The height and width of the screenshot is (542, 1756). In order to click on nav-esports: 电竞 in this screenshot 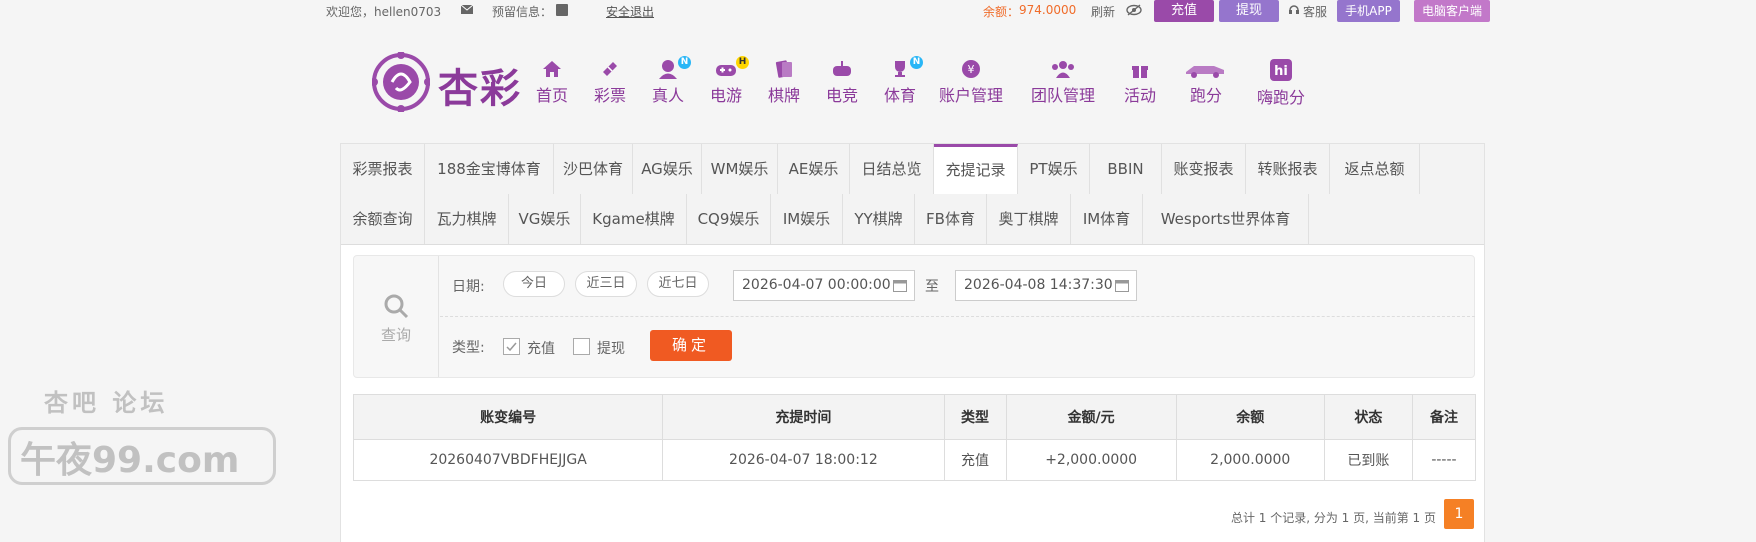, I will do `click(842, 82)`.